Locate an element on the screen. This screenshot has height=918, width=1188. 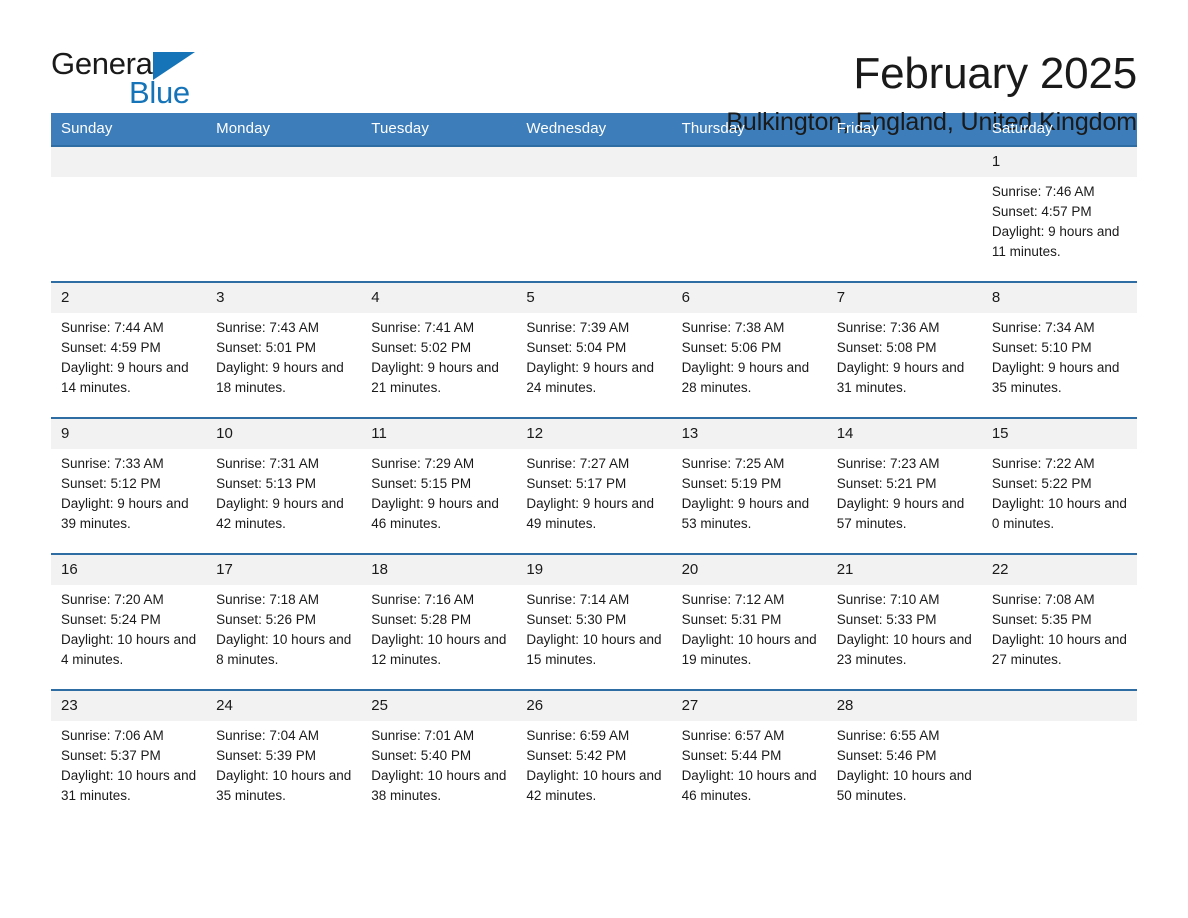
daylight-text: Daylight: 9 hours and 21 minutes. is located at coordinates (435, 377).